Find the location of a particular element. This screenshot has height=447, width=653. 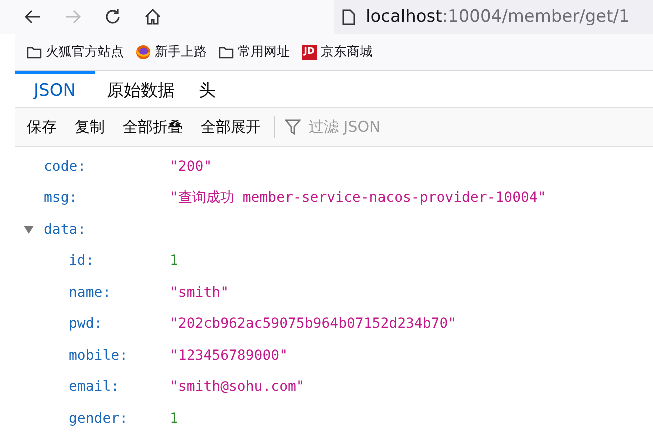

filter-icon is located at coordinates (293, 127).